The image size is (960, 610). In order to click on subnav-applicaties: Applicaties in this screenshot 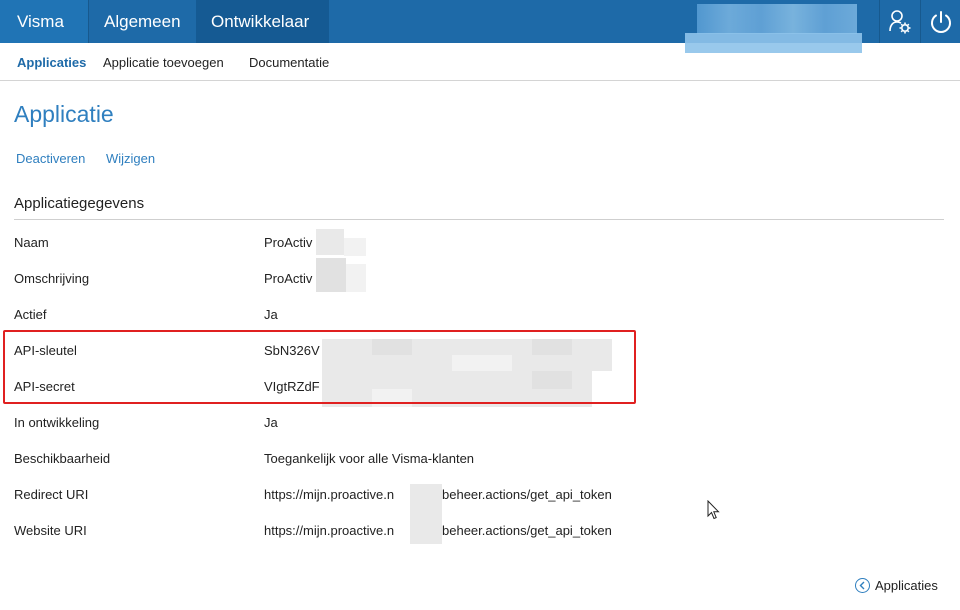, I will do `click(51, 62)`.